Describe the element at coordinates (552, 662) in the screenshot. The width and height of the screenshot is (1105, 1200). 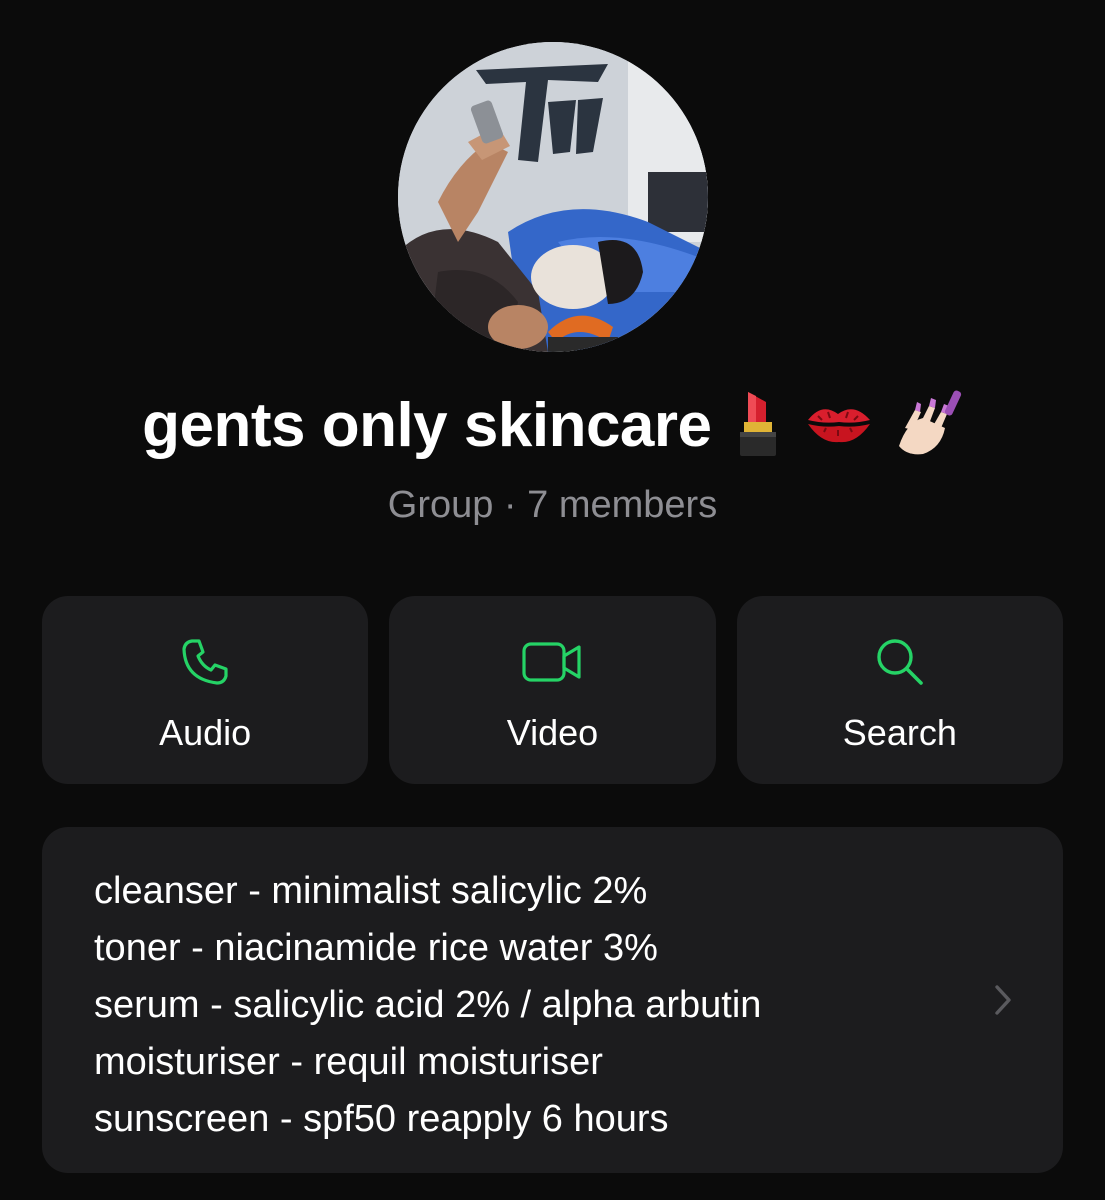
I see `video-camera-icon` at that location.